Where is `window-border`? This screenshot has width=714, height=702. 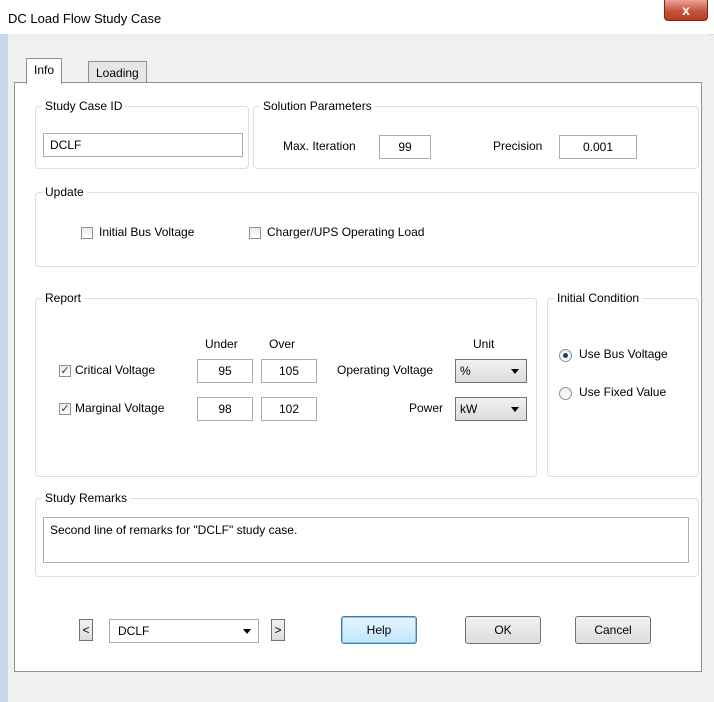 window-border is located at coordinates (4, 368).